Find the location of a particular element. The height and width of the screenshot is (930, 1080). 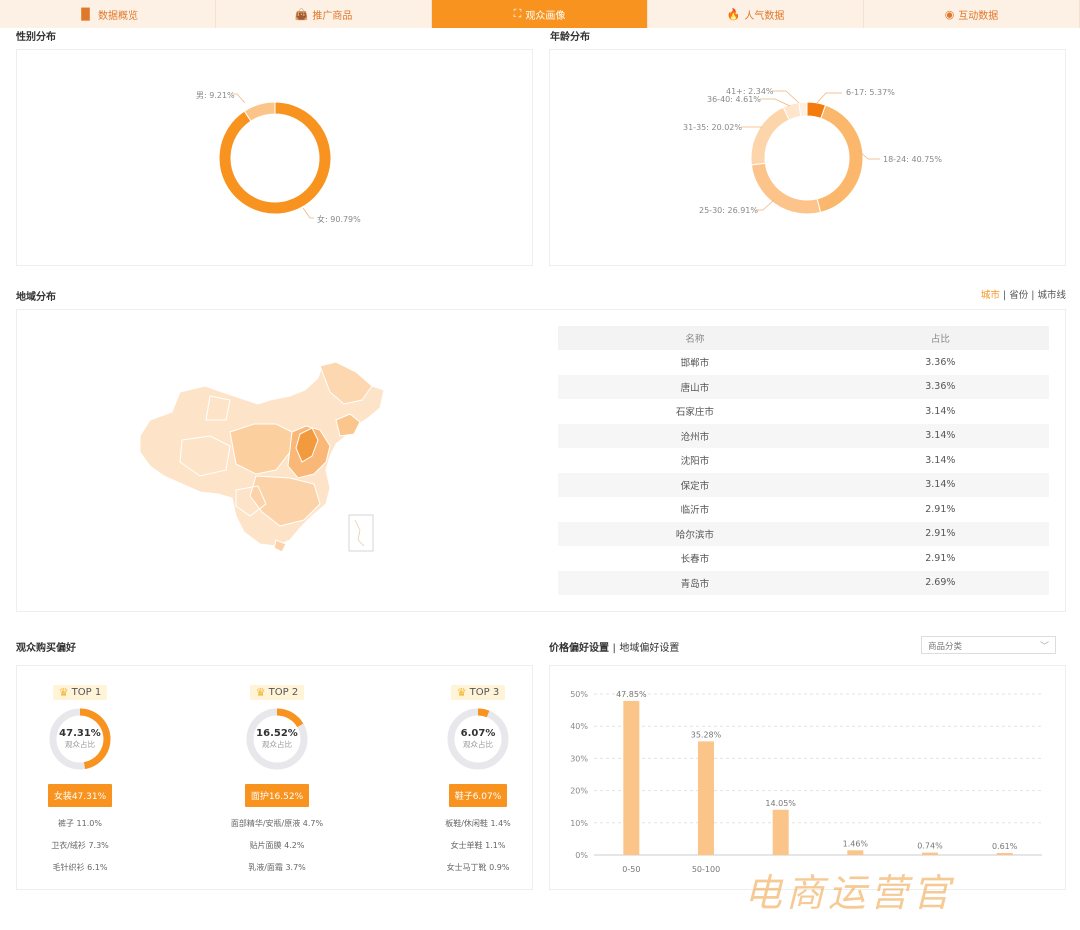

y-tick-label: 0% is located at coordinates (581, 855).